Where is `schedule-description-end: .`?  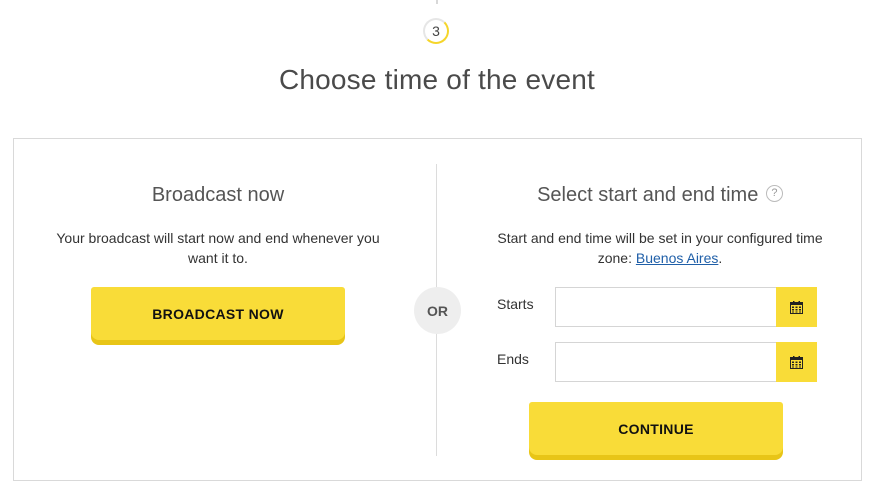
schedule-description-end: . is located at coordinates (720, 258).